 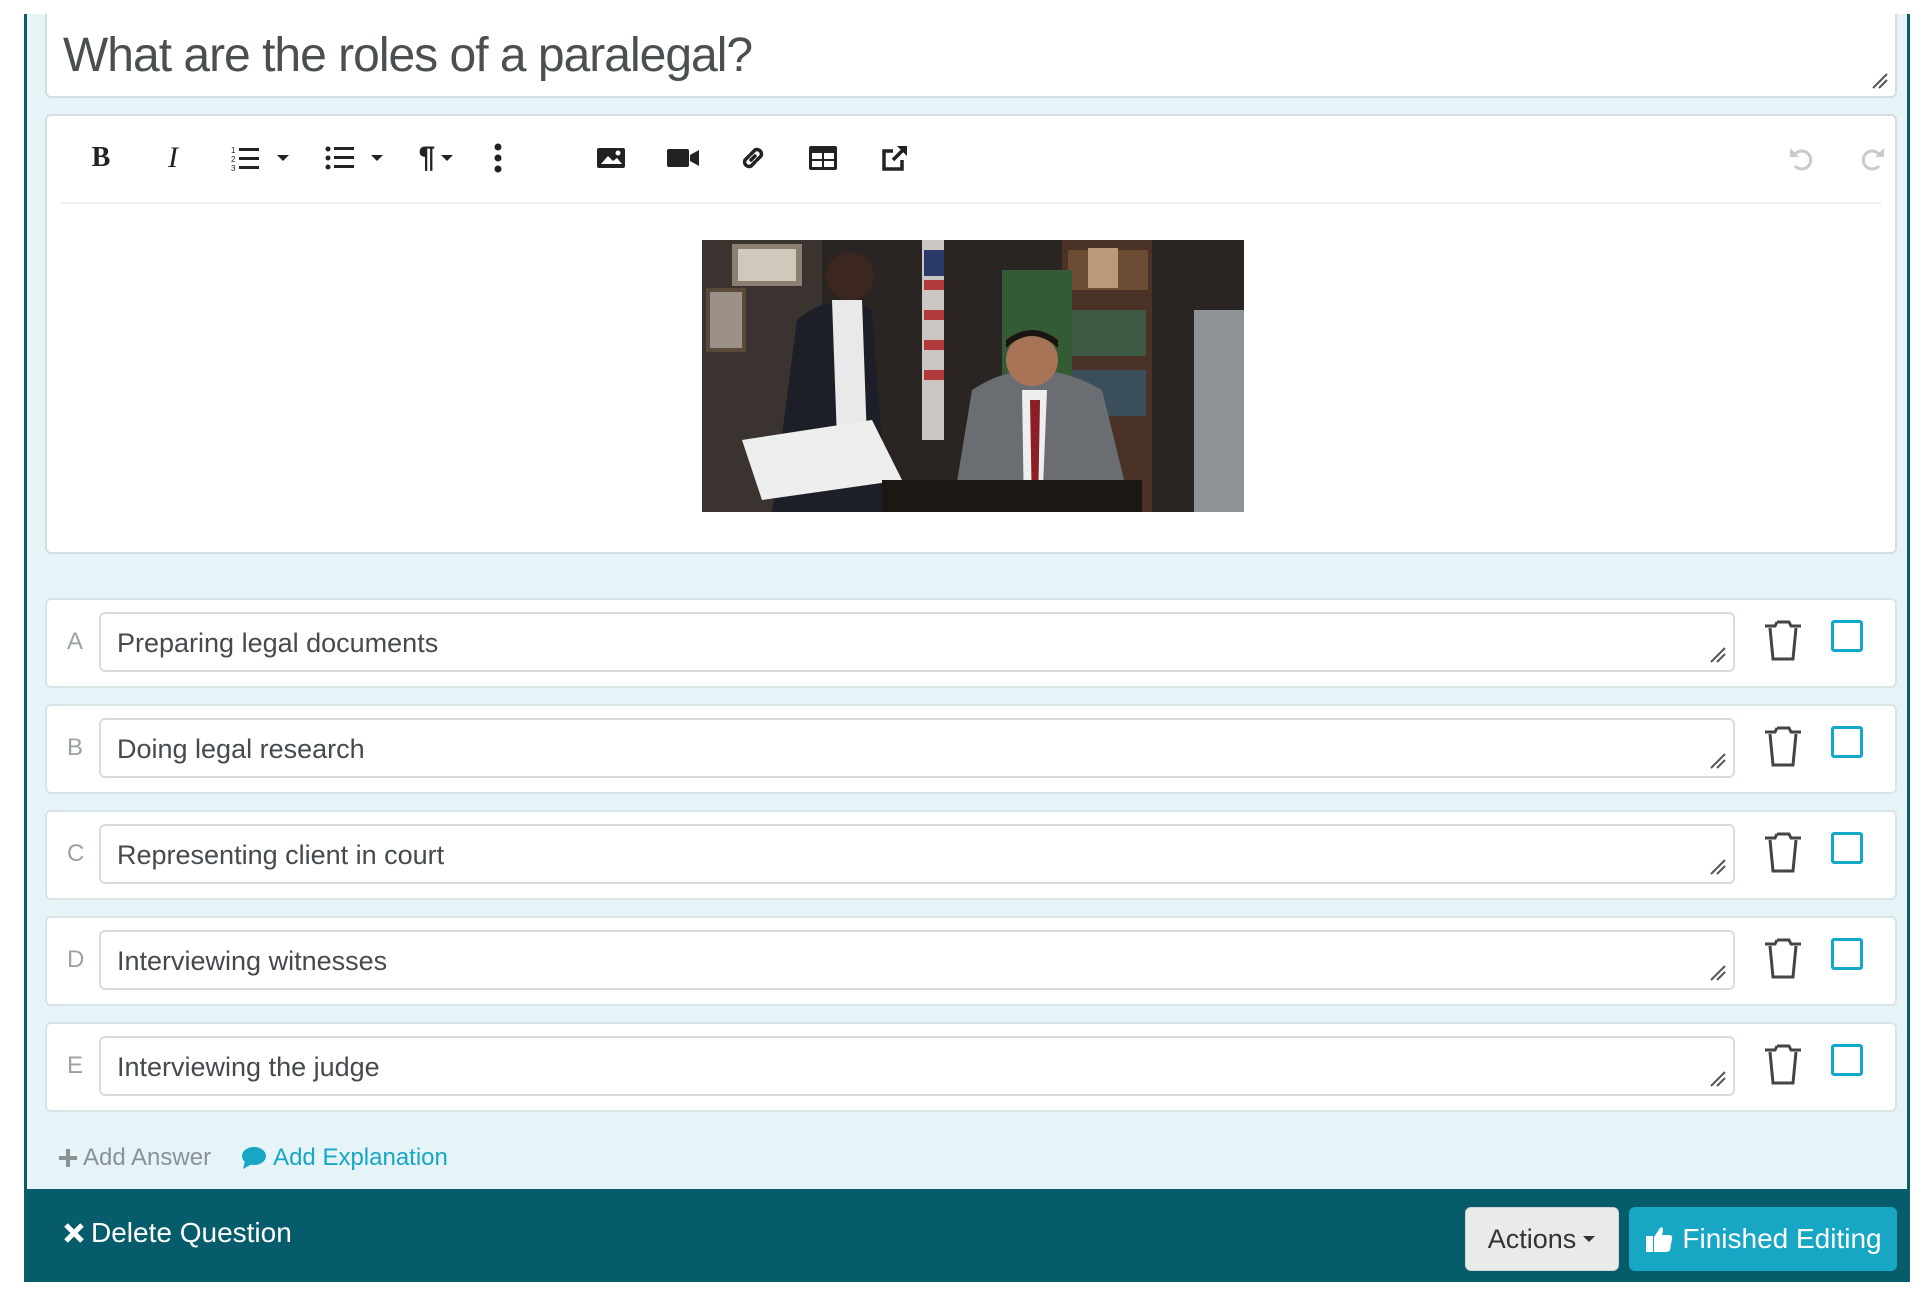 What do you see at coordinates (971, 56) in the screenshot?
I see `question-text-field: What are the roles of a paralegal?` at bounding box center [971, 56].